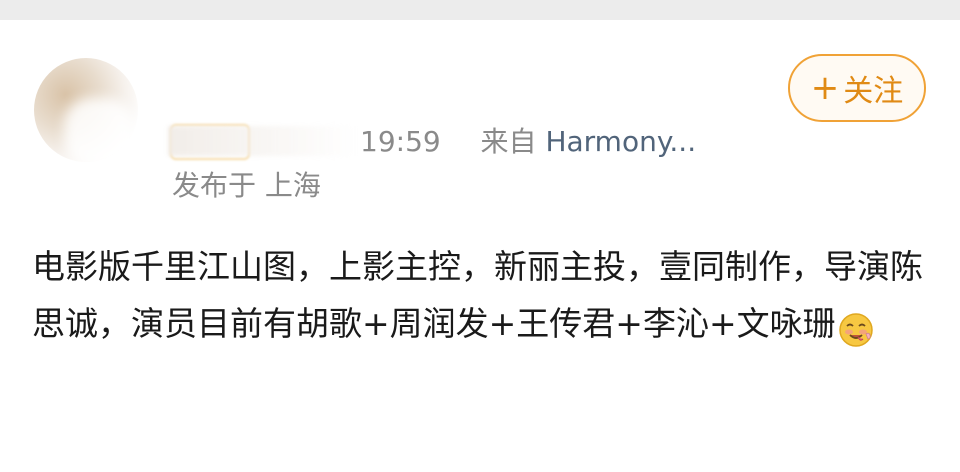  I want to click on avatar, so click(86, 110).